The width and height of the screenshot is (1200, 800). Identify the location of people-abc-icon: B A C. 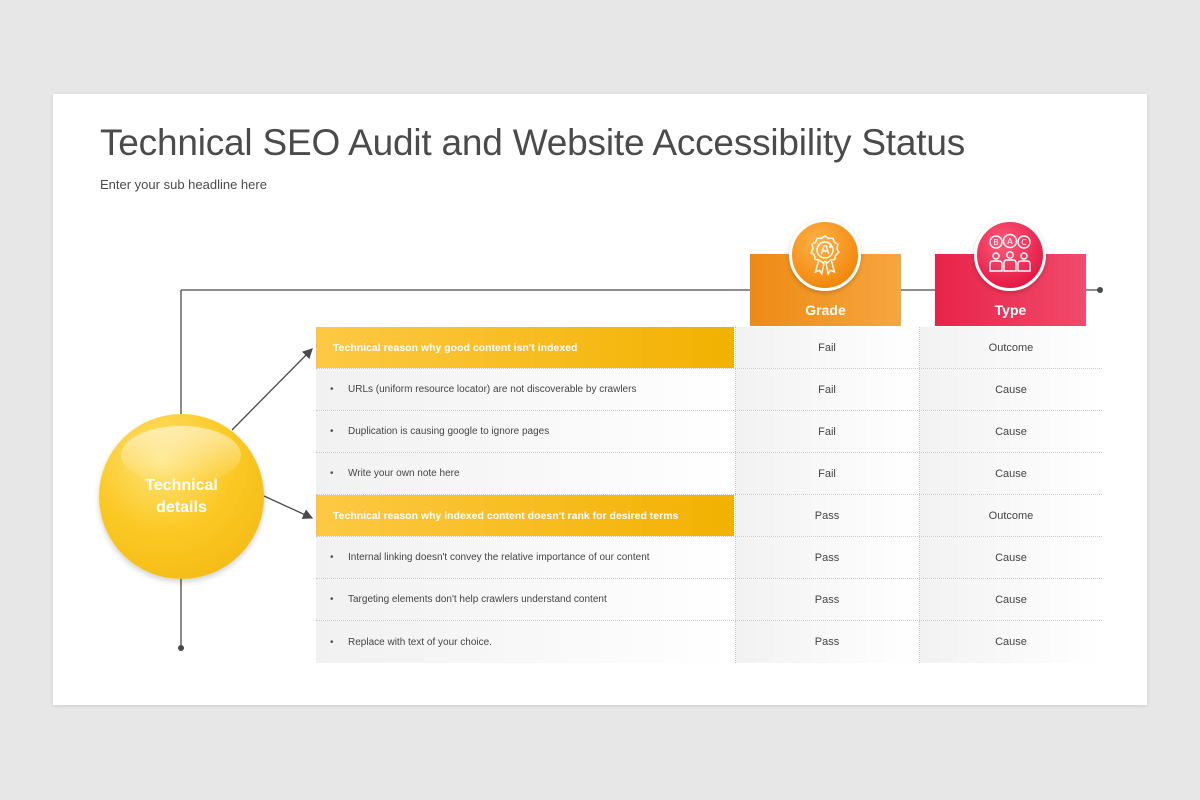
(1010, 252).